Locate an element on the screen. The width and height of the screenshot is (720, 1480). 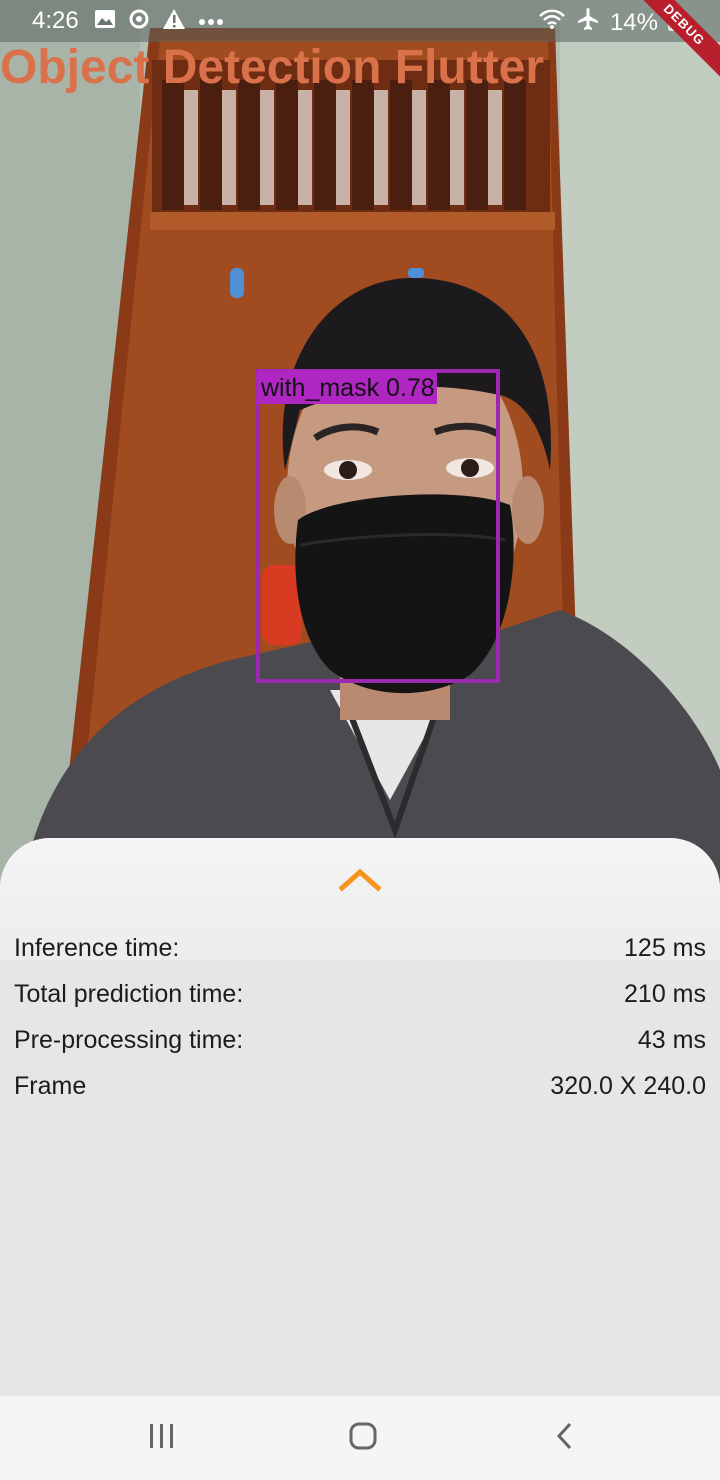
airplane-icon is located at coordinates (588, 22).